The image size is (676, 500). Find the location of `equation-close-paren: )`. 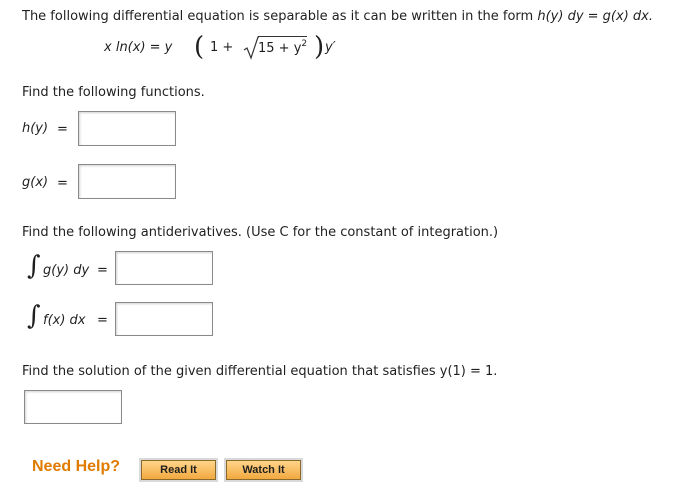

equation-close-paren: ) is located at coordinates (319, 47).